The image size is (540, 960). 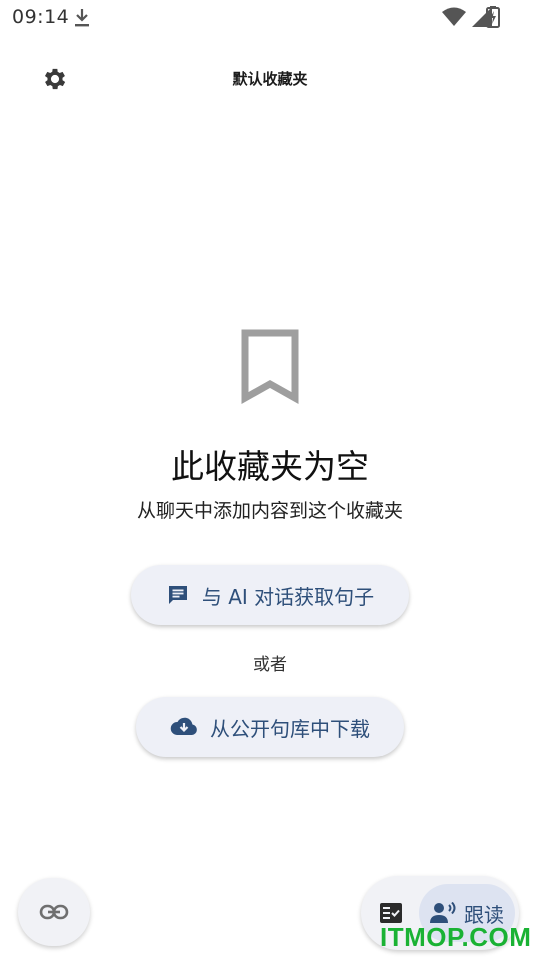 What do you see at coordinates (183, 726) in the screenshot?
I see `cloud-download-icon` at bounding box center [183, 726].